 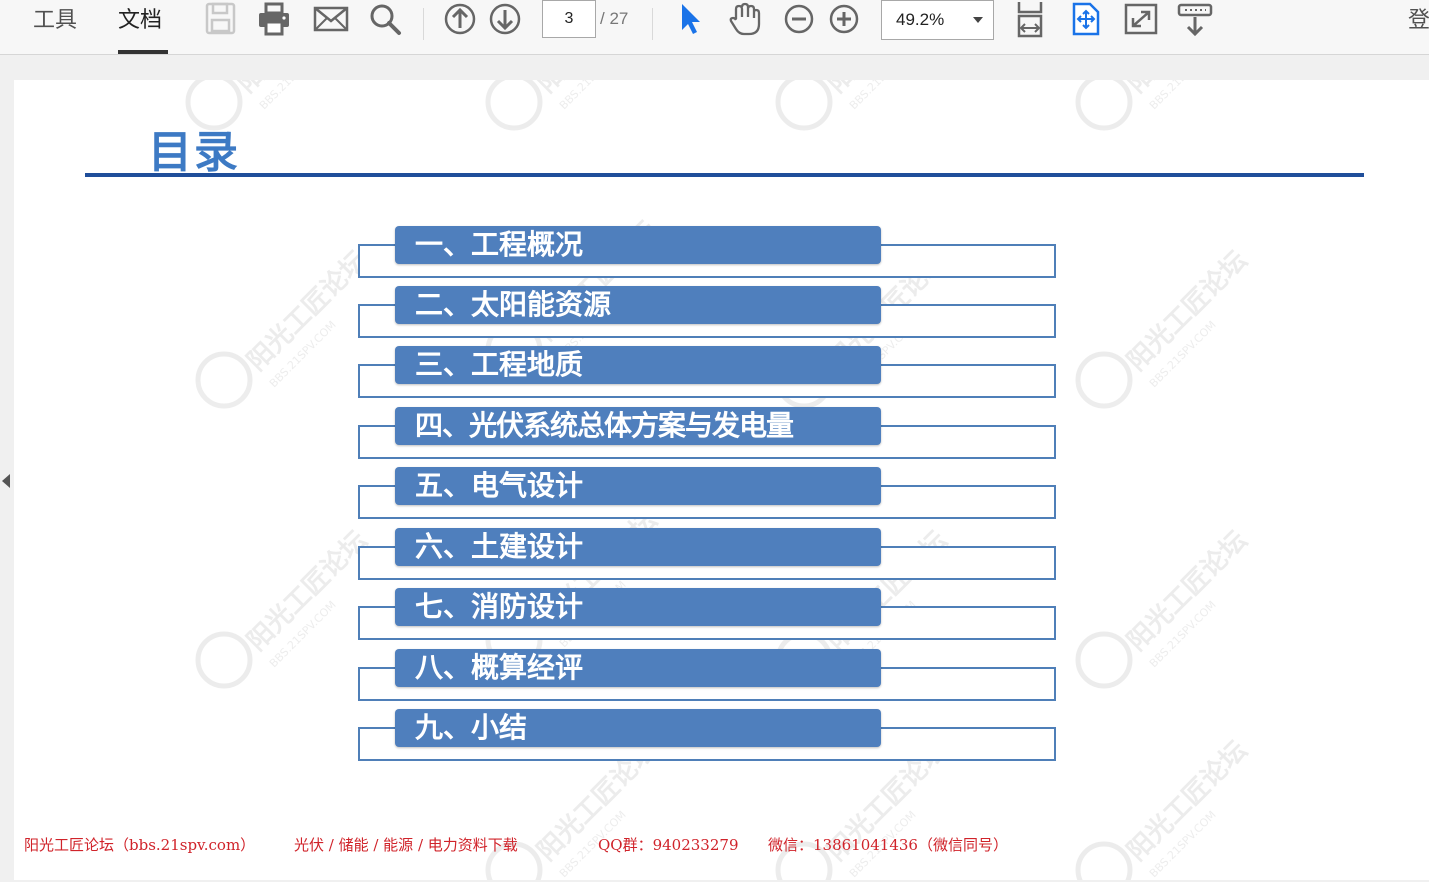 I want to click on zoom-value: 49.2%, so click(x=920, y=19).